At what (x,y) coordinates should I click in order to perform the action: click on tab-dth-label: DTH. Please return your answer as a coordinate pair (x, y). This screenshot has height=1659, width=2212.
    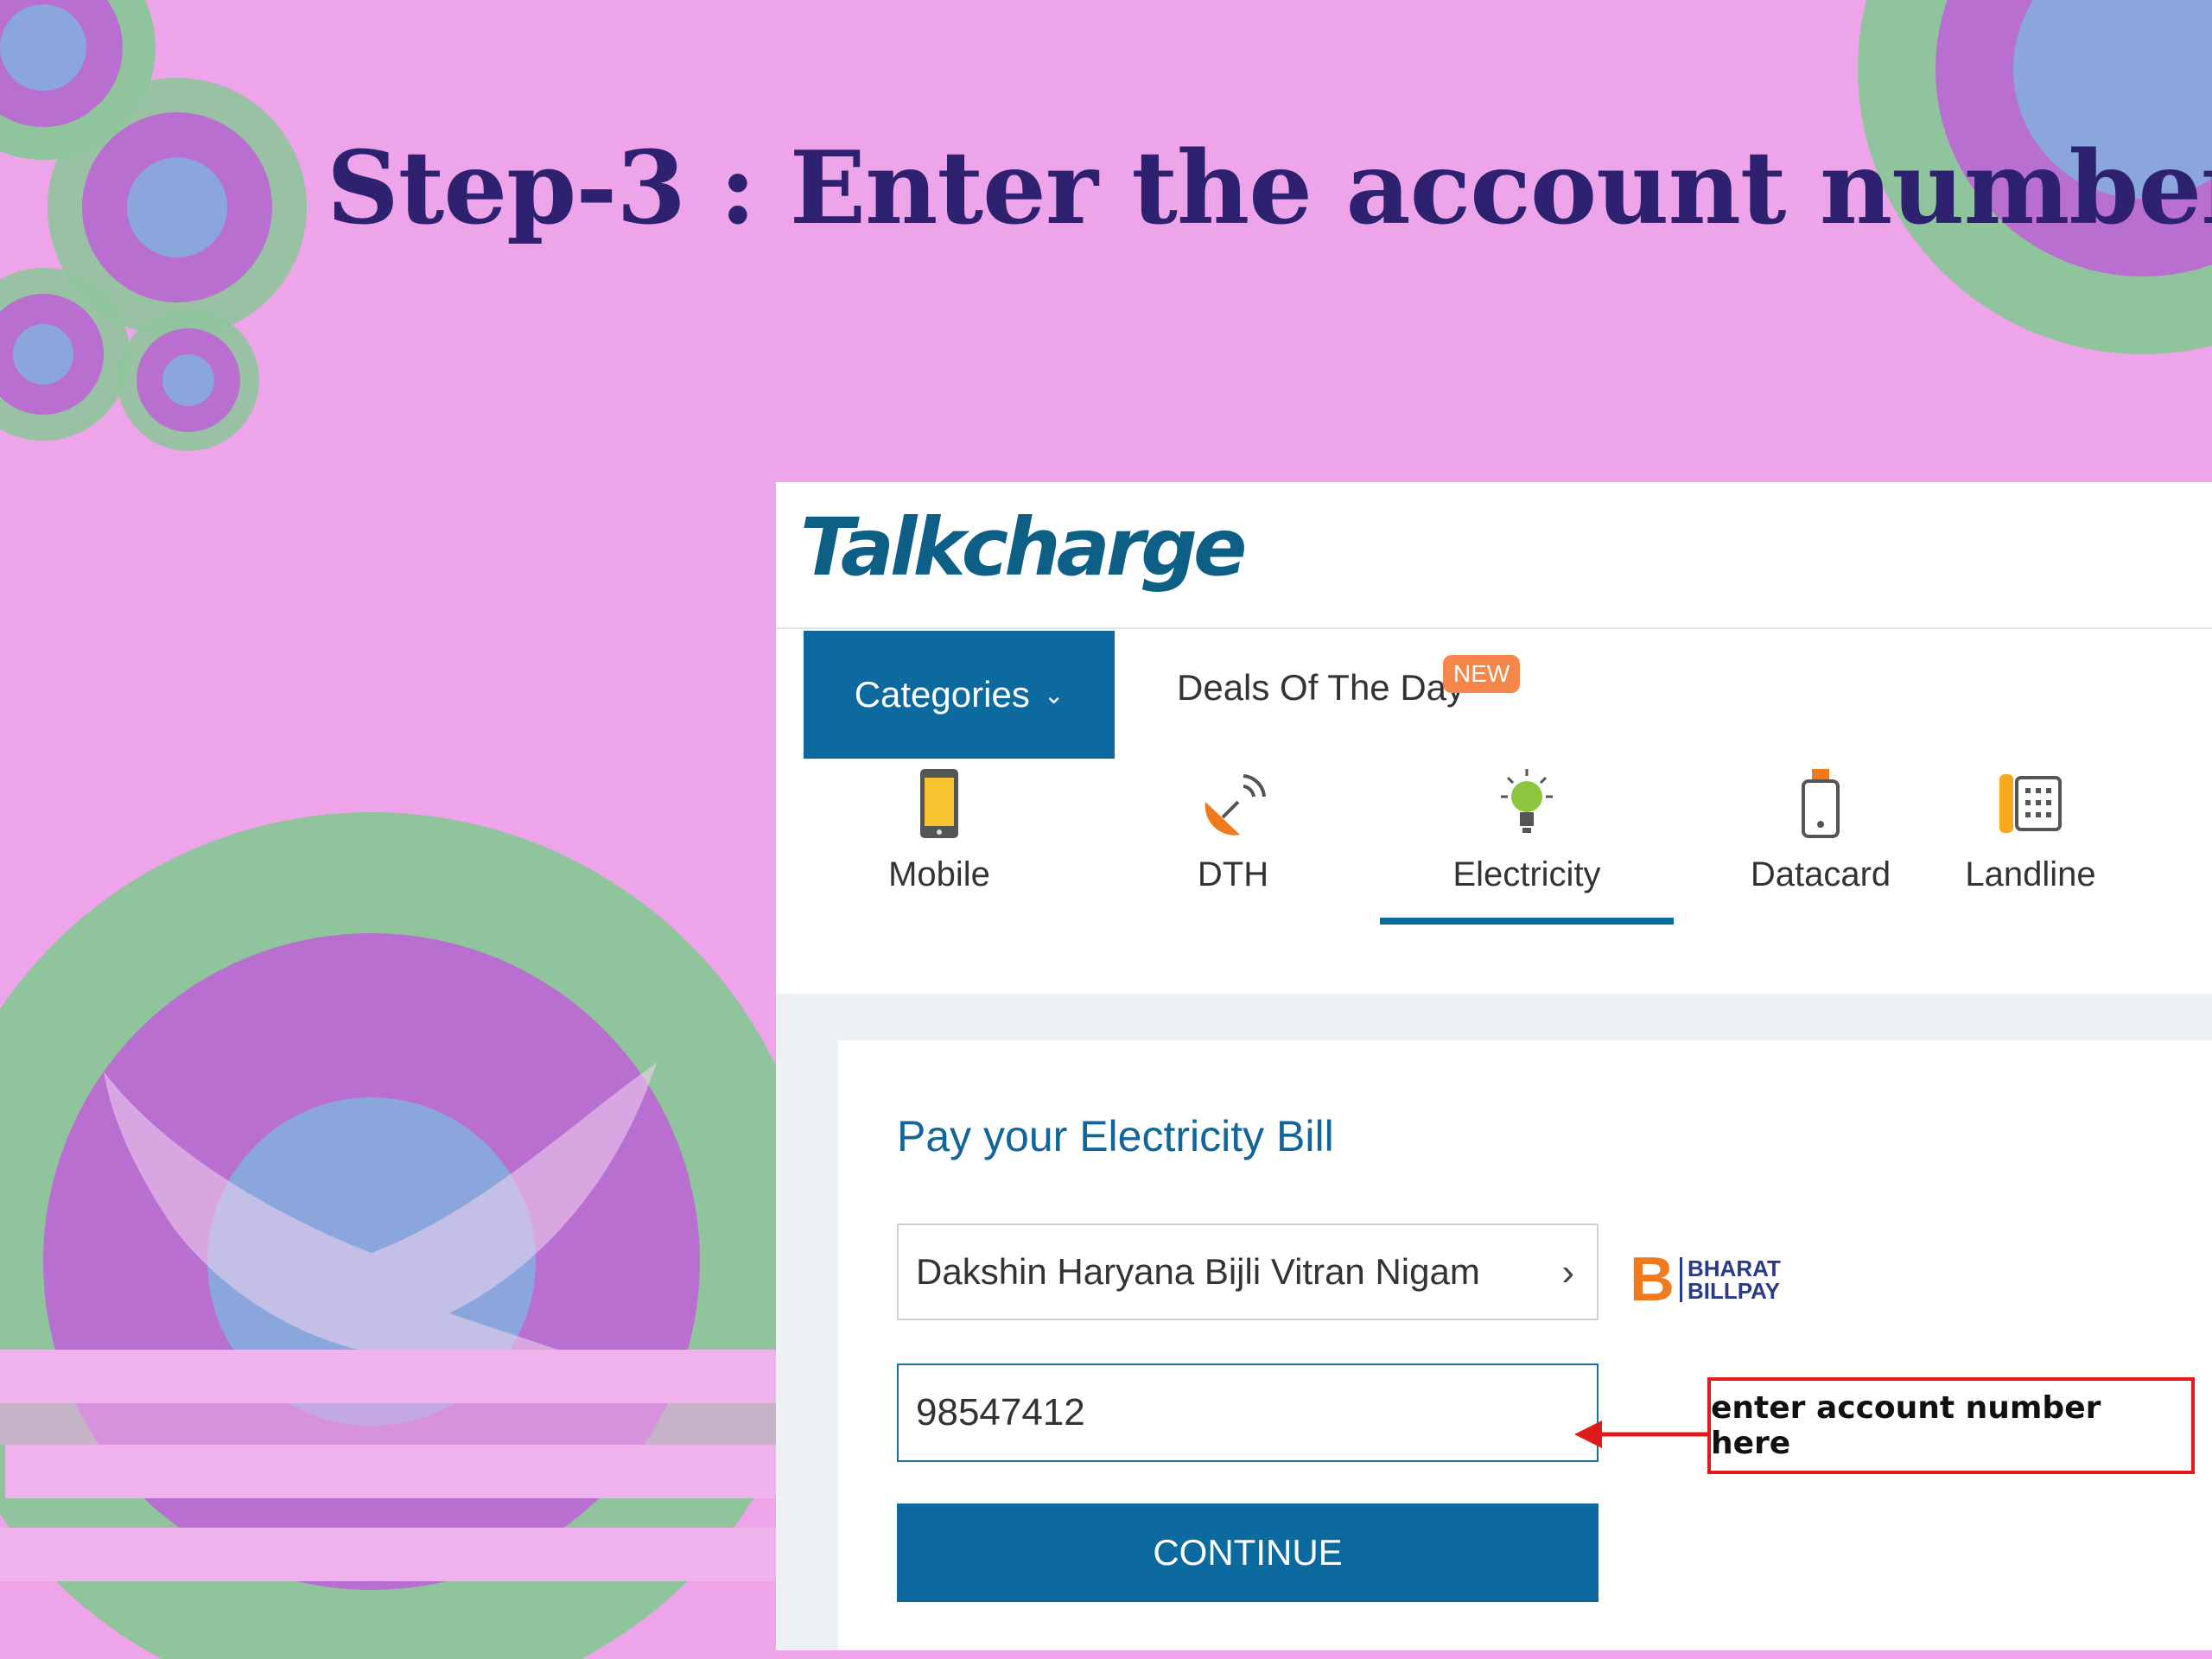
    Looking at the image, I should click on (1233, 874).